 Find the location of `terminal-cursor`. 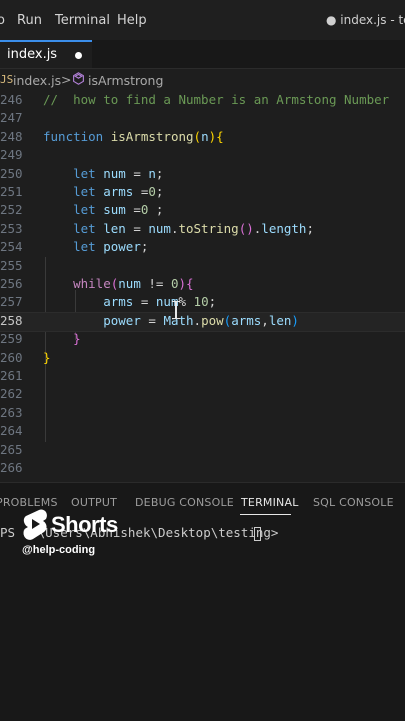

terminal-cursor is located at coordinates (257, 534).